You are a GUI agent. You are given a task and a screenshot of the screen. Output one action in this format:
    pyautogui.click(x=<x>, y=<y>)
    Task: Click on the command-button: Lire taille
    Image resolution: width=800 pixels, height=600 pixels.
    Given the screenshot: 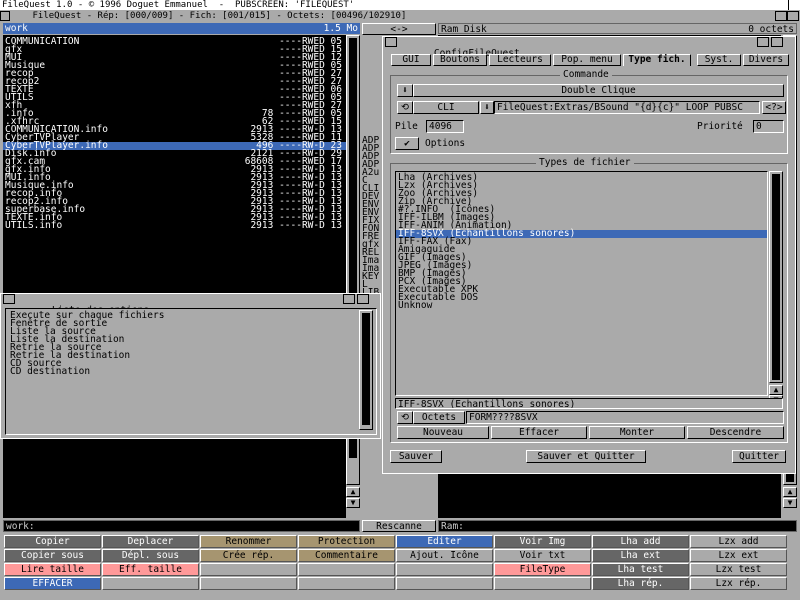 What is the action you would take?
    pyautogui.click(x=52, y=569)
    